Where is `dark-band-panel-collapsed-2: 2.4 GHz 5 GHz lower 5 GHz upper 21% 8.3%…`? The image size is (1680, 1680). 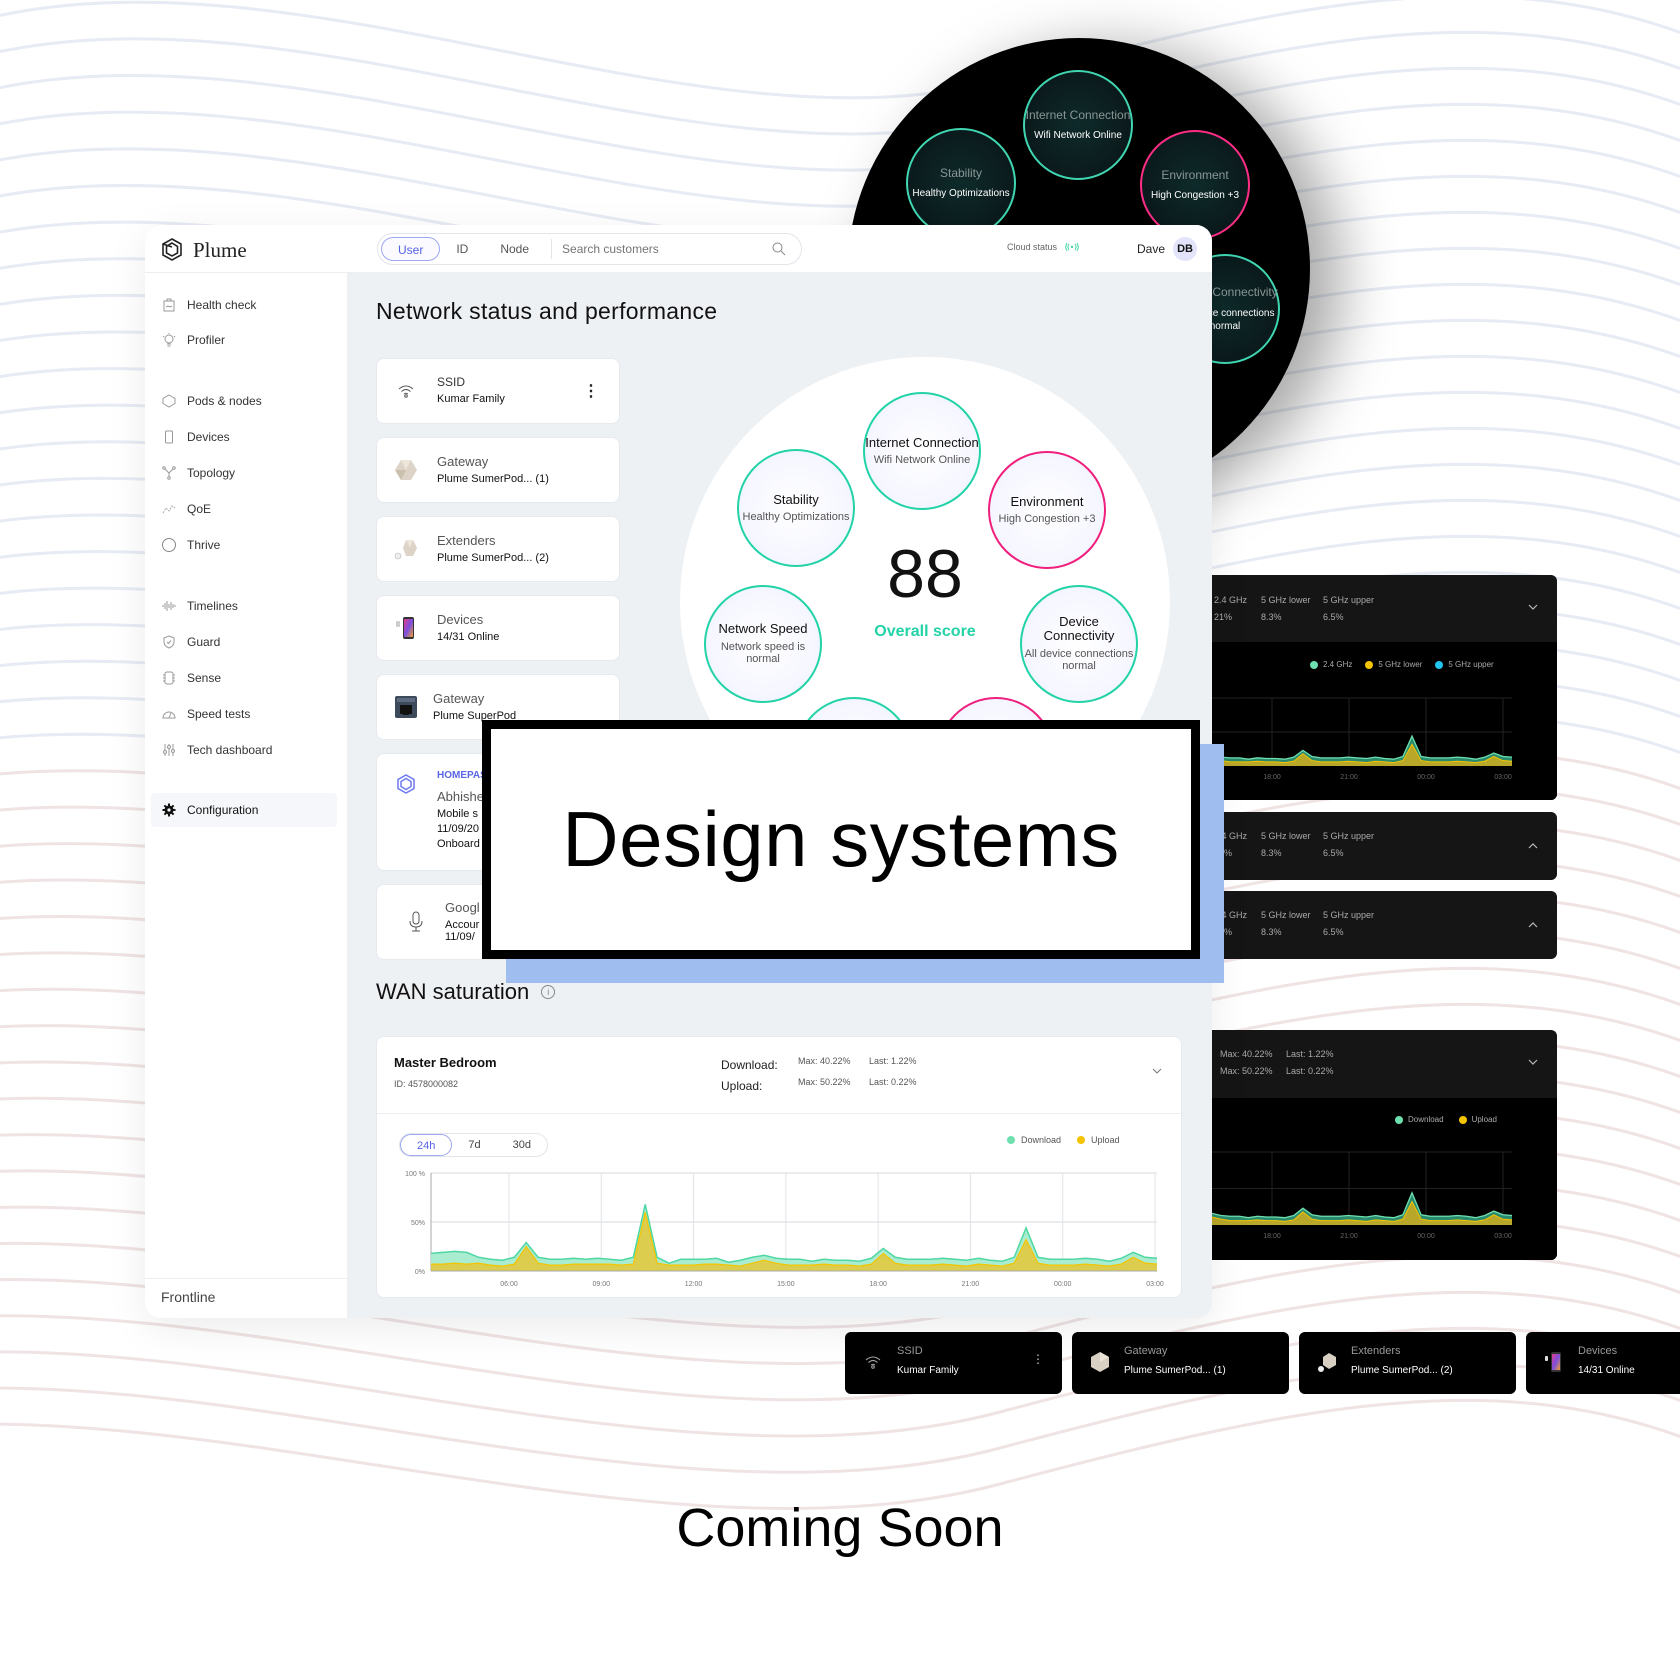 dark-band-panel-collapsed-2: 2.4 GHz 5 GHz lower 5 GHz upper 21% 8.3%… is located at coordinates (1384, 925).